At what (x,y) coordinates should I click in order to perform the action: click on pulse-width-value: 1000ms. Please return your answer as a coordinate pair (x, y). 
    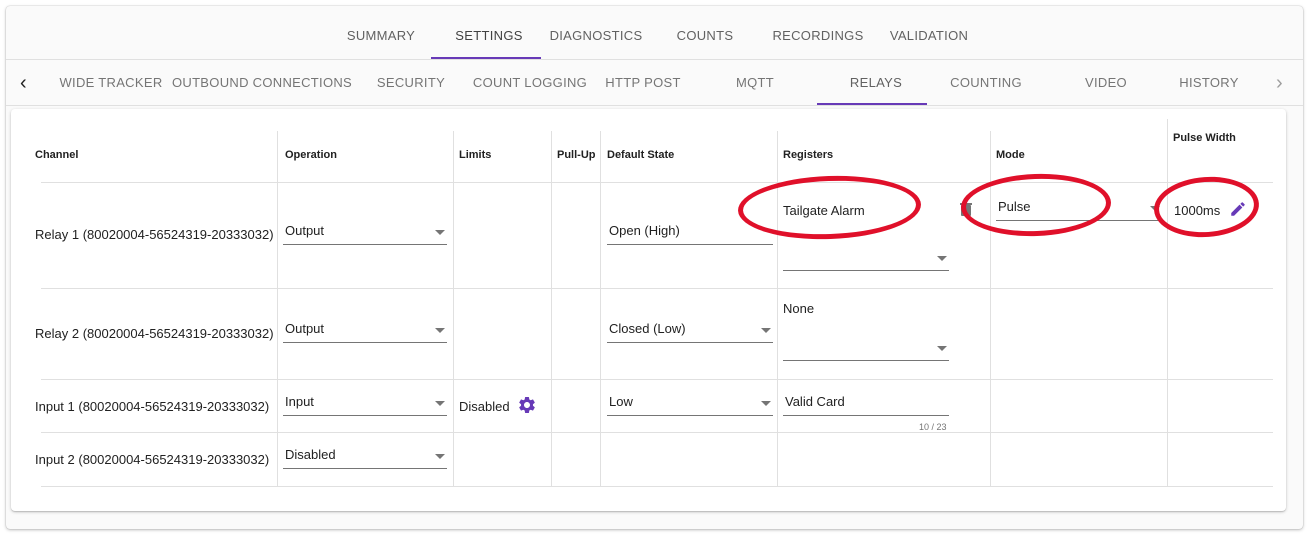
    Looking at the image, I should click on (1197, 210).